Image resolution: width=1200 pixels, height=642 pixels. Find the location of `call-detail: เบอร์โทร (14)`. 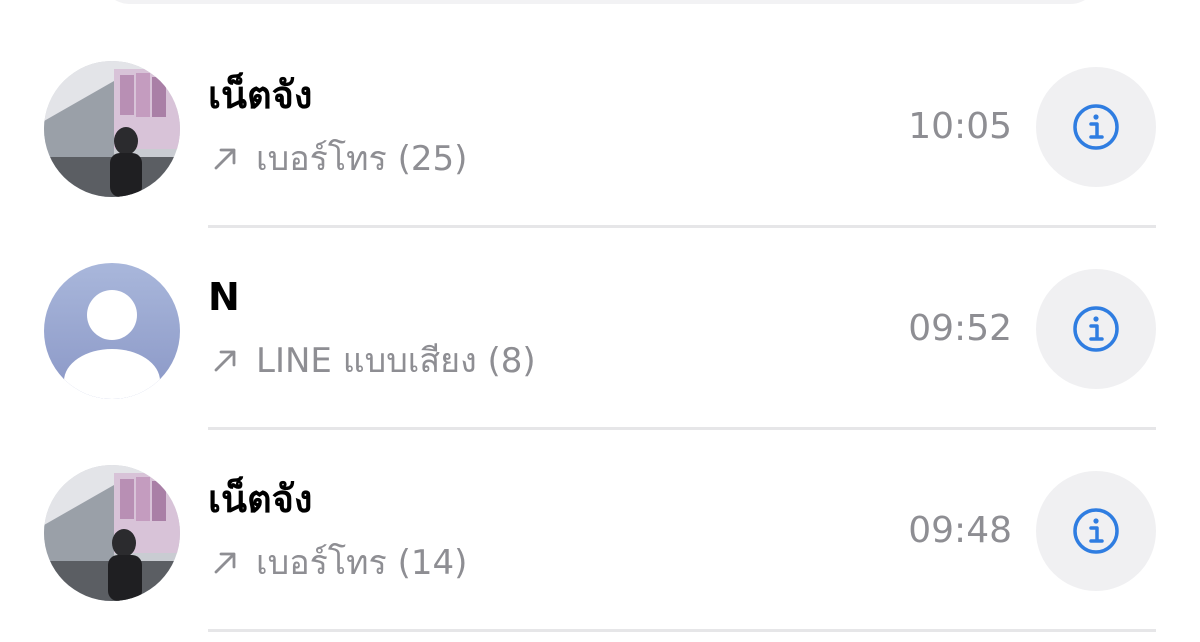

call-detail: เบอร์โทร (14) is located at coordinates (337, 563).